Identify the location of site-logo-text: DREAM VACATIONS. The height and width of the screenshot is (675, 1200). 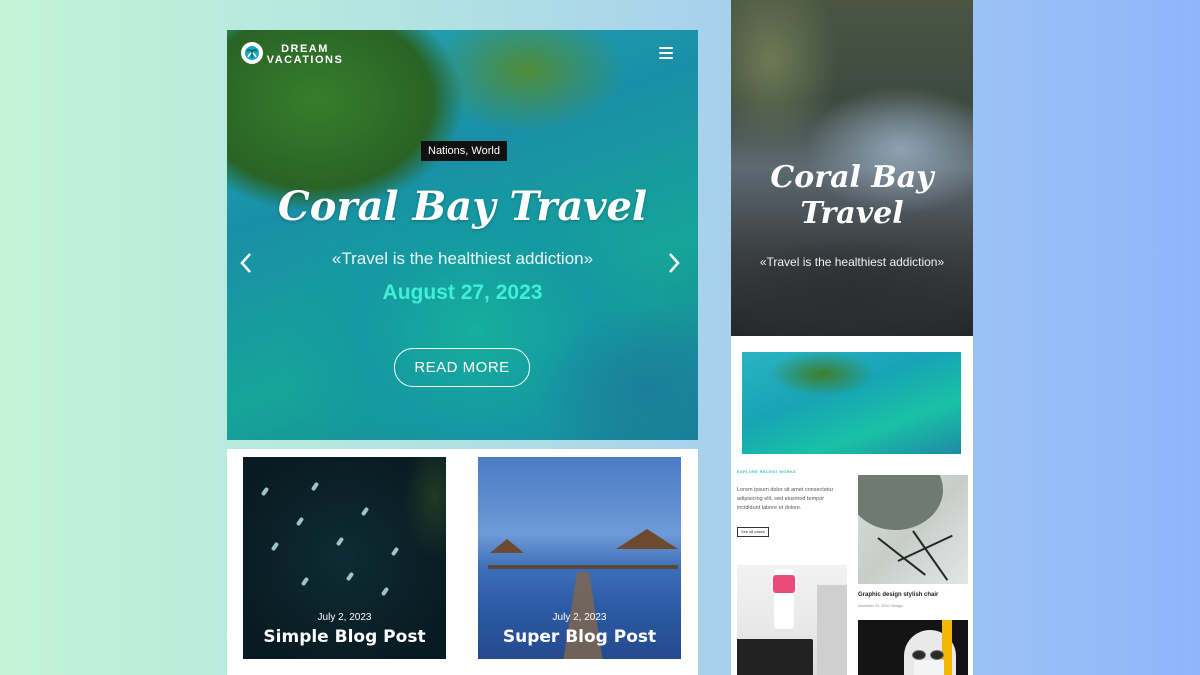
(305, 55).